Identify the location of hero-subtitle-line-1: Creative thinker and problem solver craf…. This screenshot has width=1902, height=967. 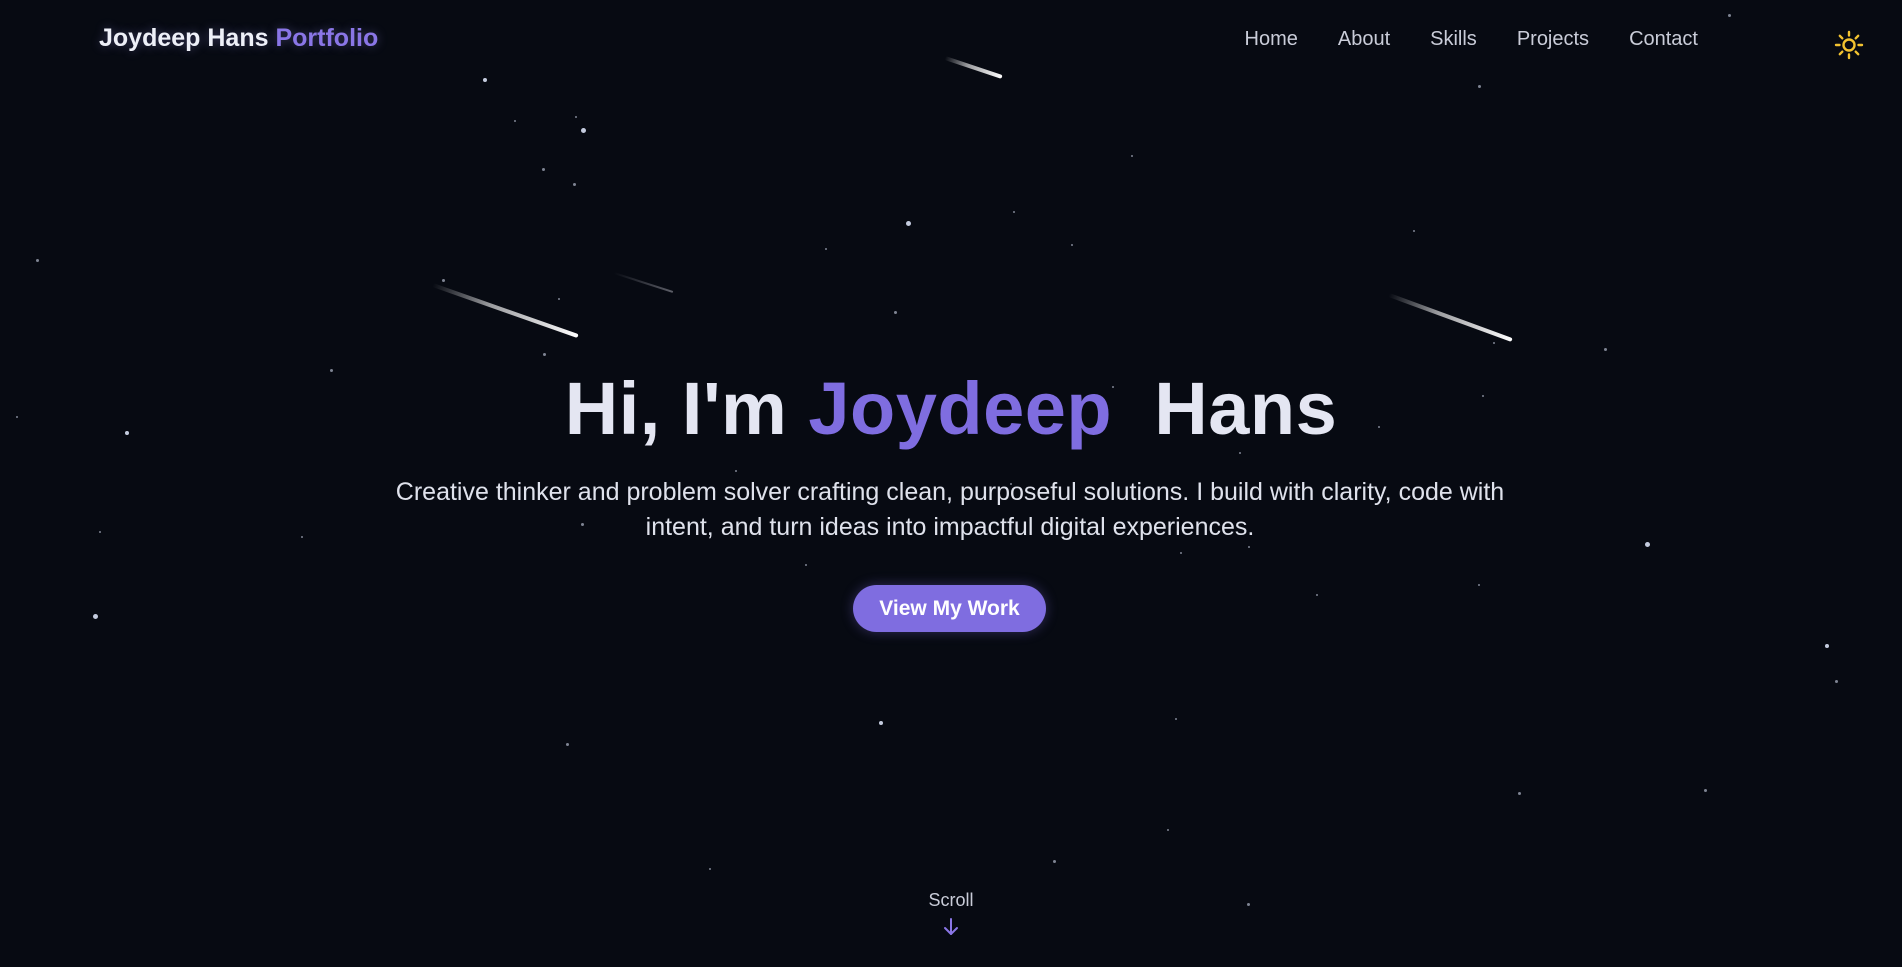
(950, 492).